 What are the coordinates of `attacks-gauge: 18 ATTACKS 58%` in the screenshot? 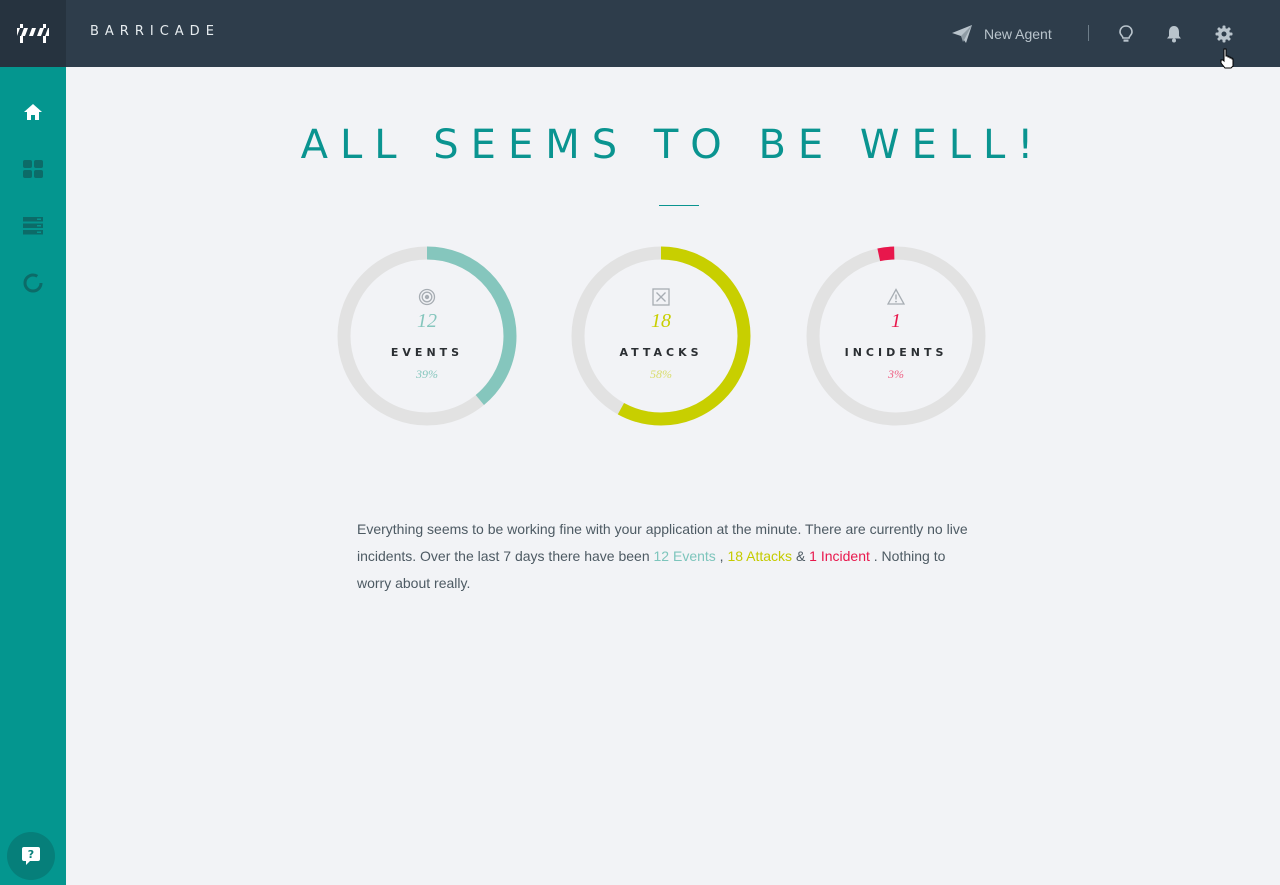 It's located at (661, 336).